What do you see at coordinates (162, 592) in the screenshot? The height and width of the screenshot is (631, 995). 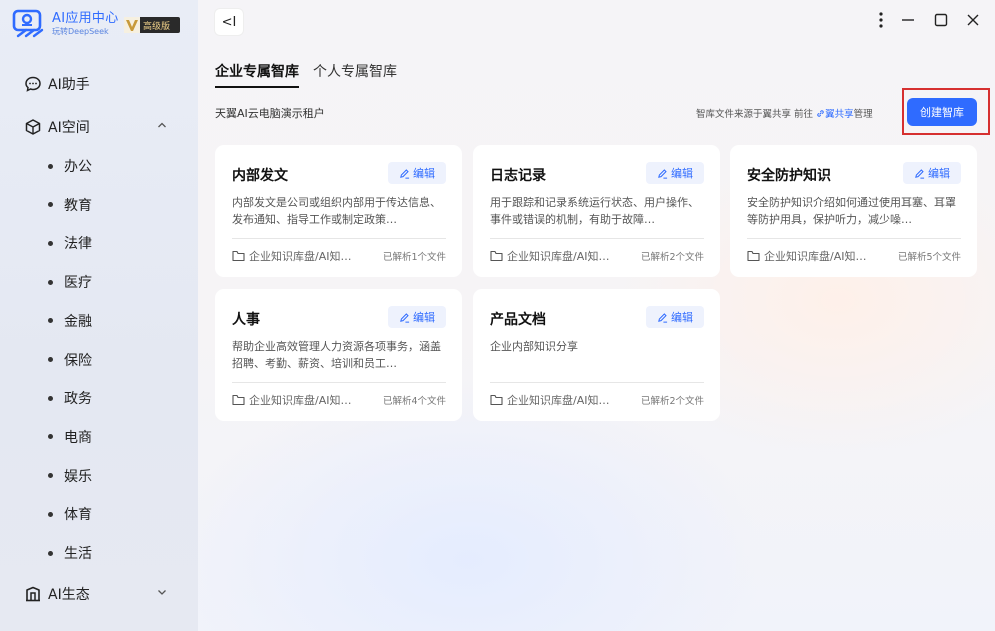 I see `chevron-down-icon` at bounding box center [162, 592].